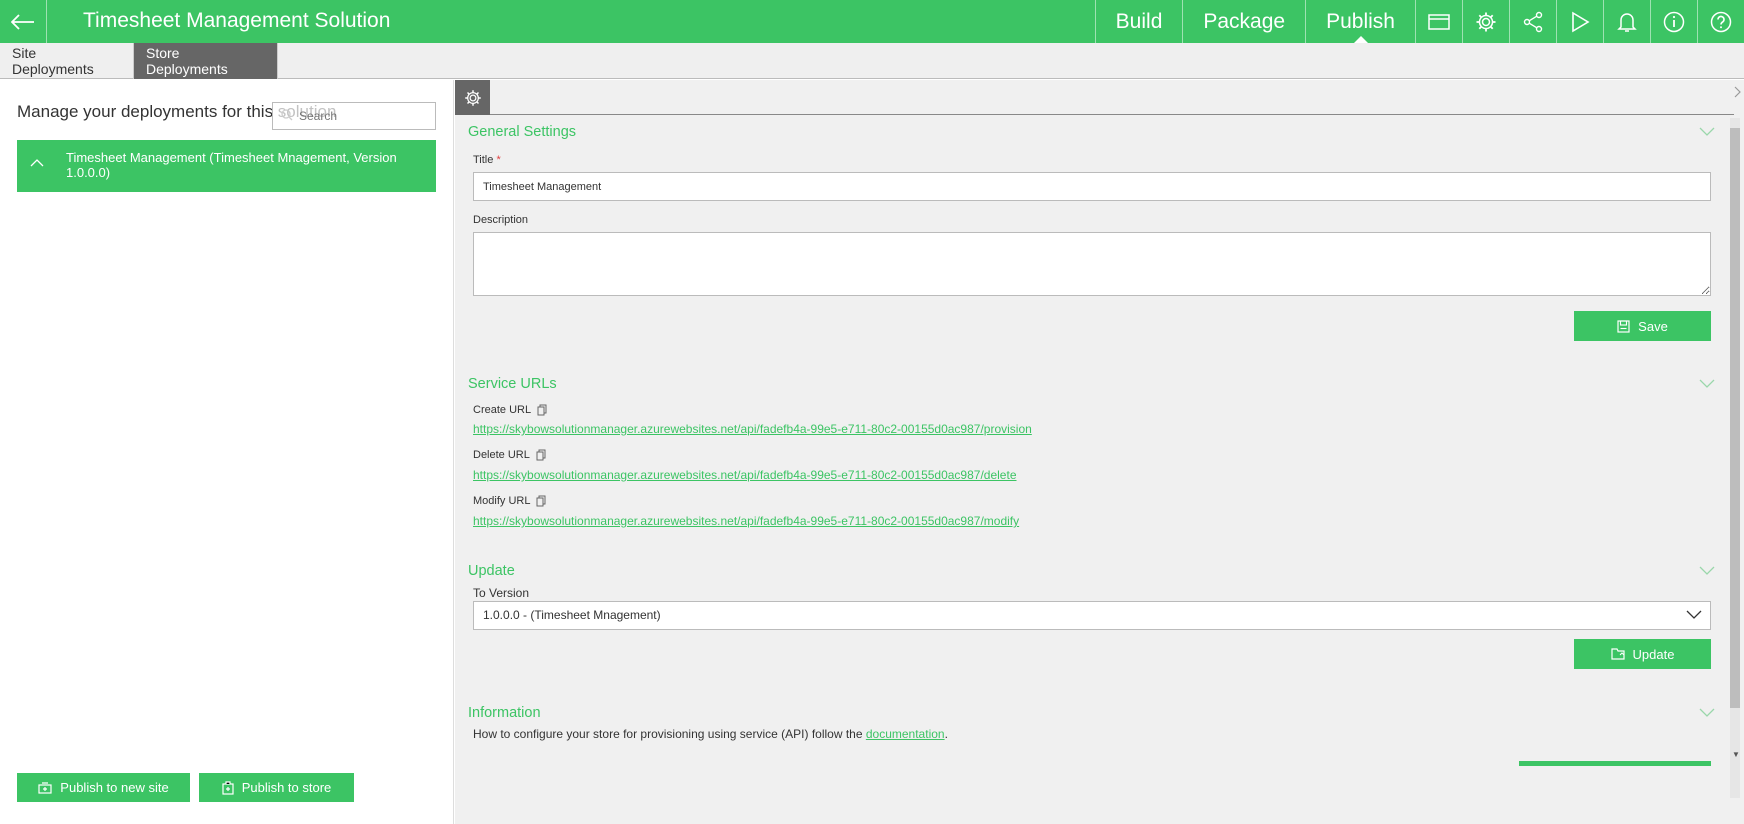 The width and height of the screenshot is (1744, 824). I want to click on information-title: Information, so click(504, 713).